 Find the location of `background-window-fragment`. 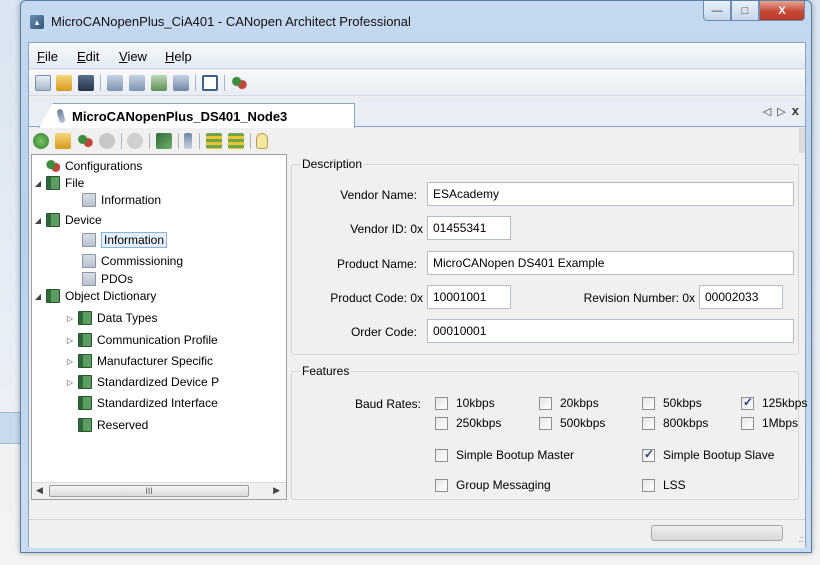

background-window-fragment is located at coordinates (10, 428).